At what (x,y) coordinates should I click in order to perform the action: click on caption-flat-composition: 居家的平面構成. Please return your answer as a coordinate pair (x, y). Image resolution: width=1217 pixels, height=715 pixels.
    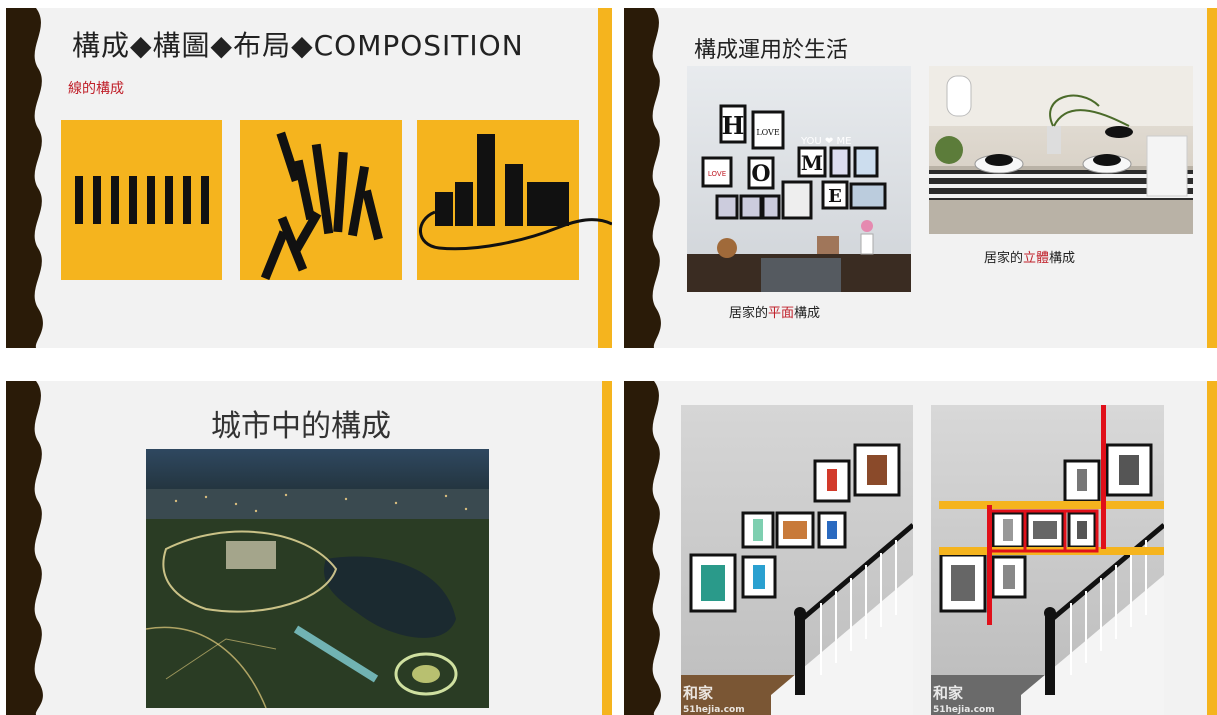
    Looking at the image, I should click on (774, 311).